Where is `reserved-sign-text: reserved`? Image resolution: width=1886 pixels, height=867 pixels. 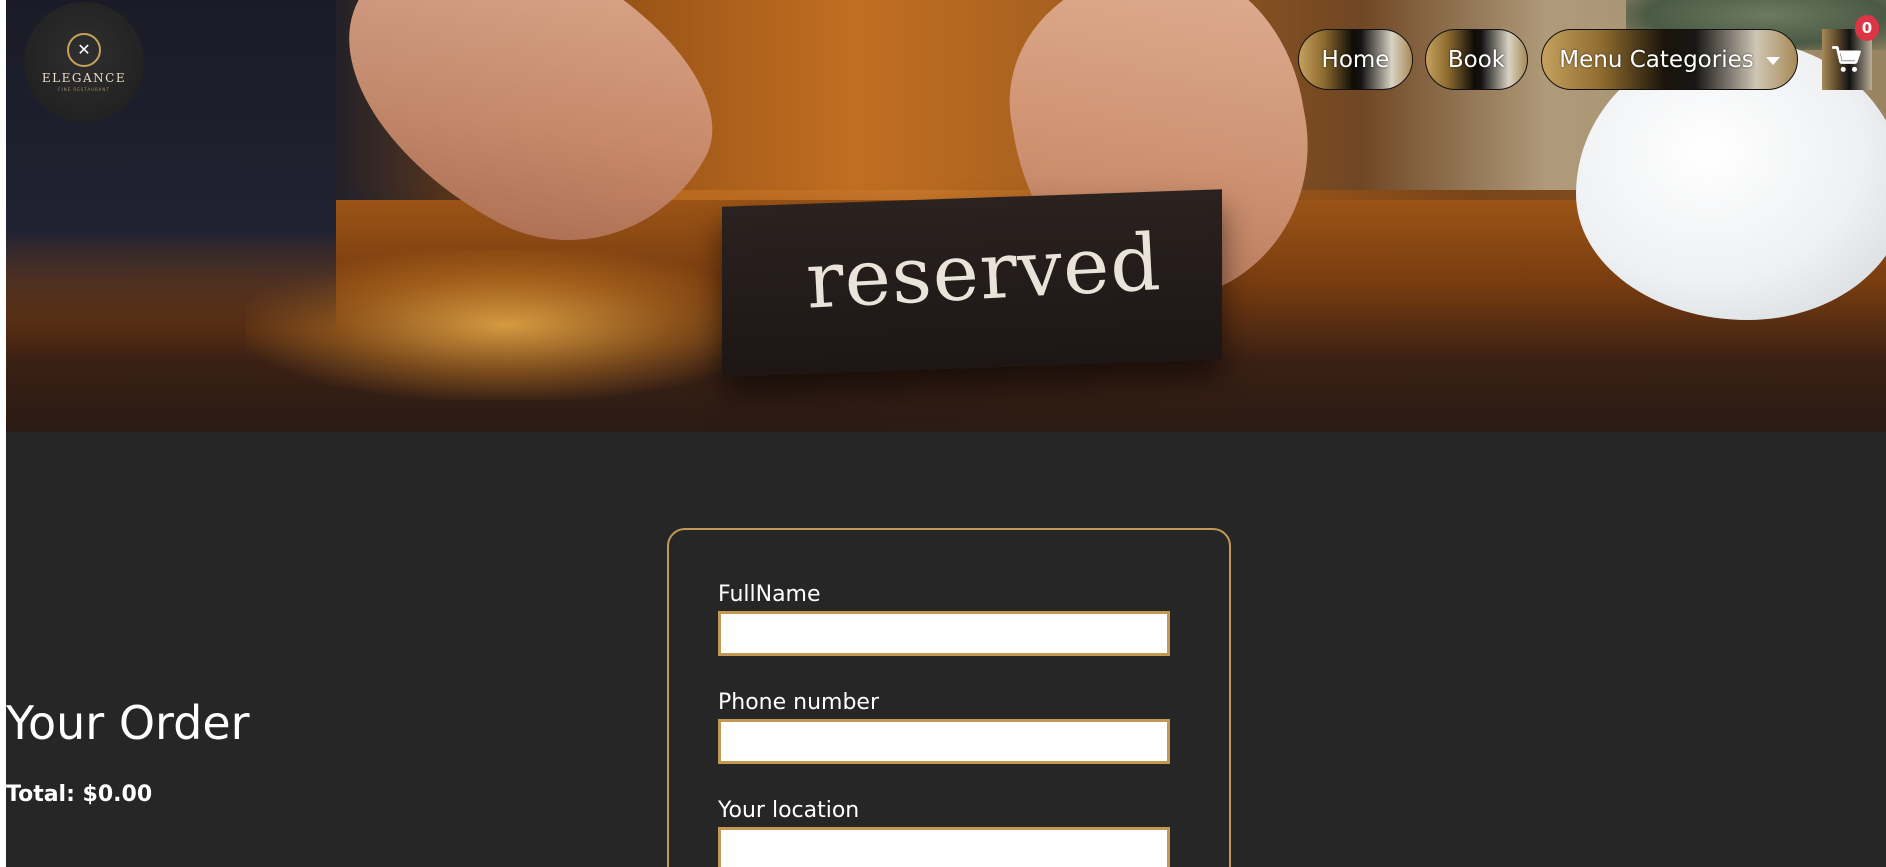 reserved-sign-text: reserved is located at coordinates (983, 272).